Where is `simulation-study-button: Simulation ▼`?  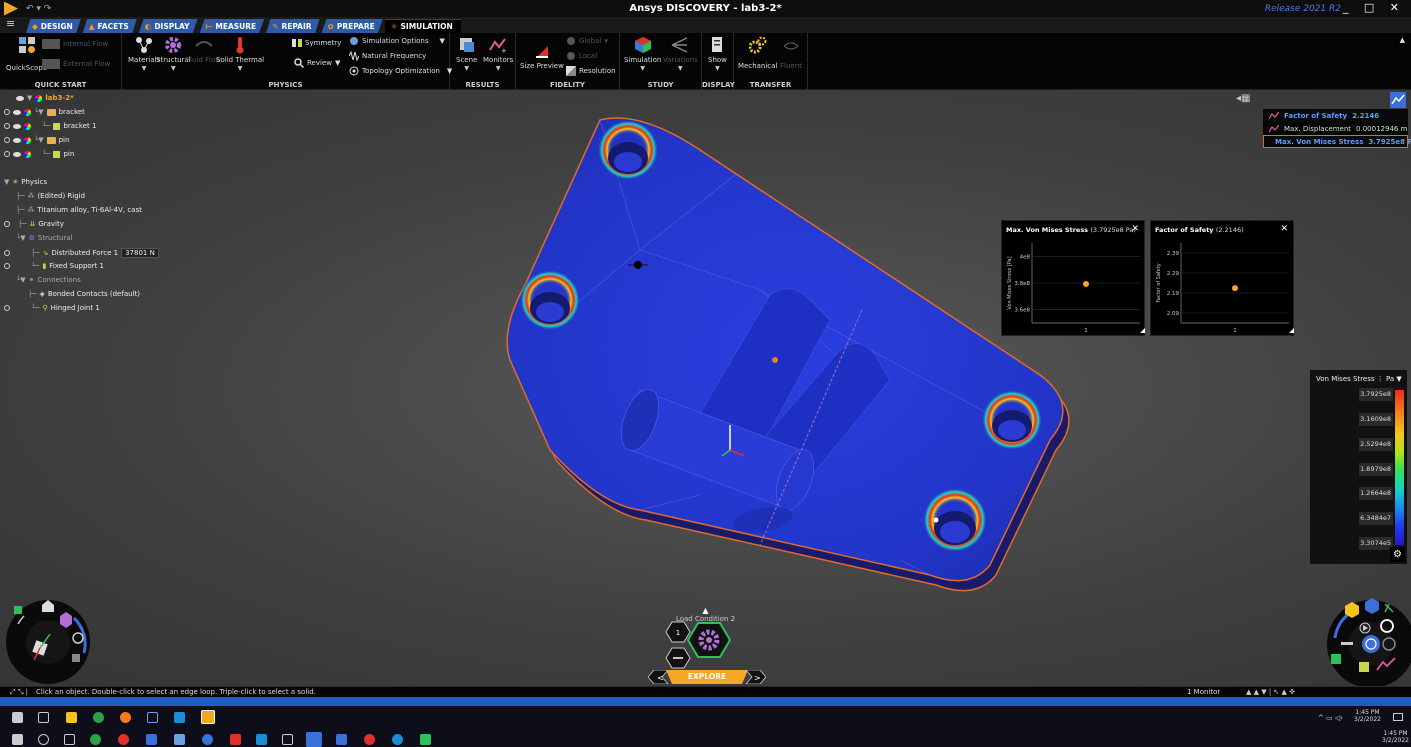
simulation-study-button: Simulation ▼ is located at coordinates (642, 54).